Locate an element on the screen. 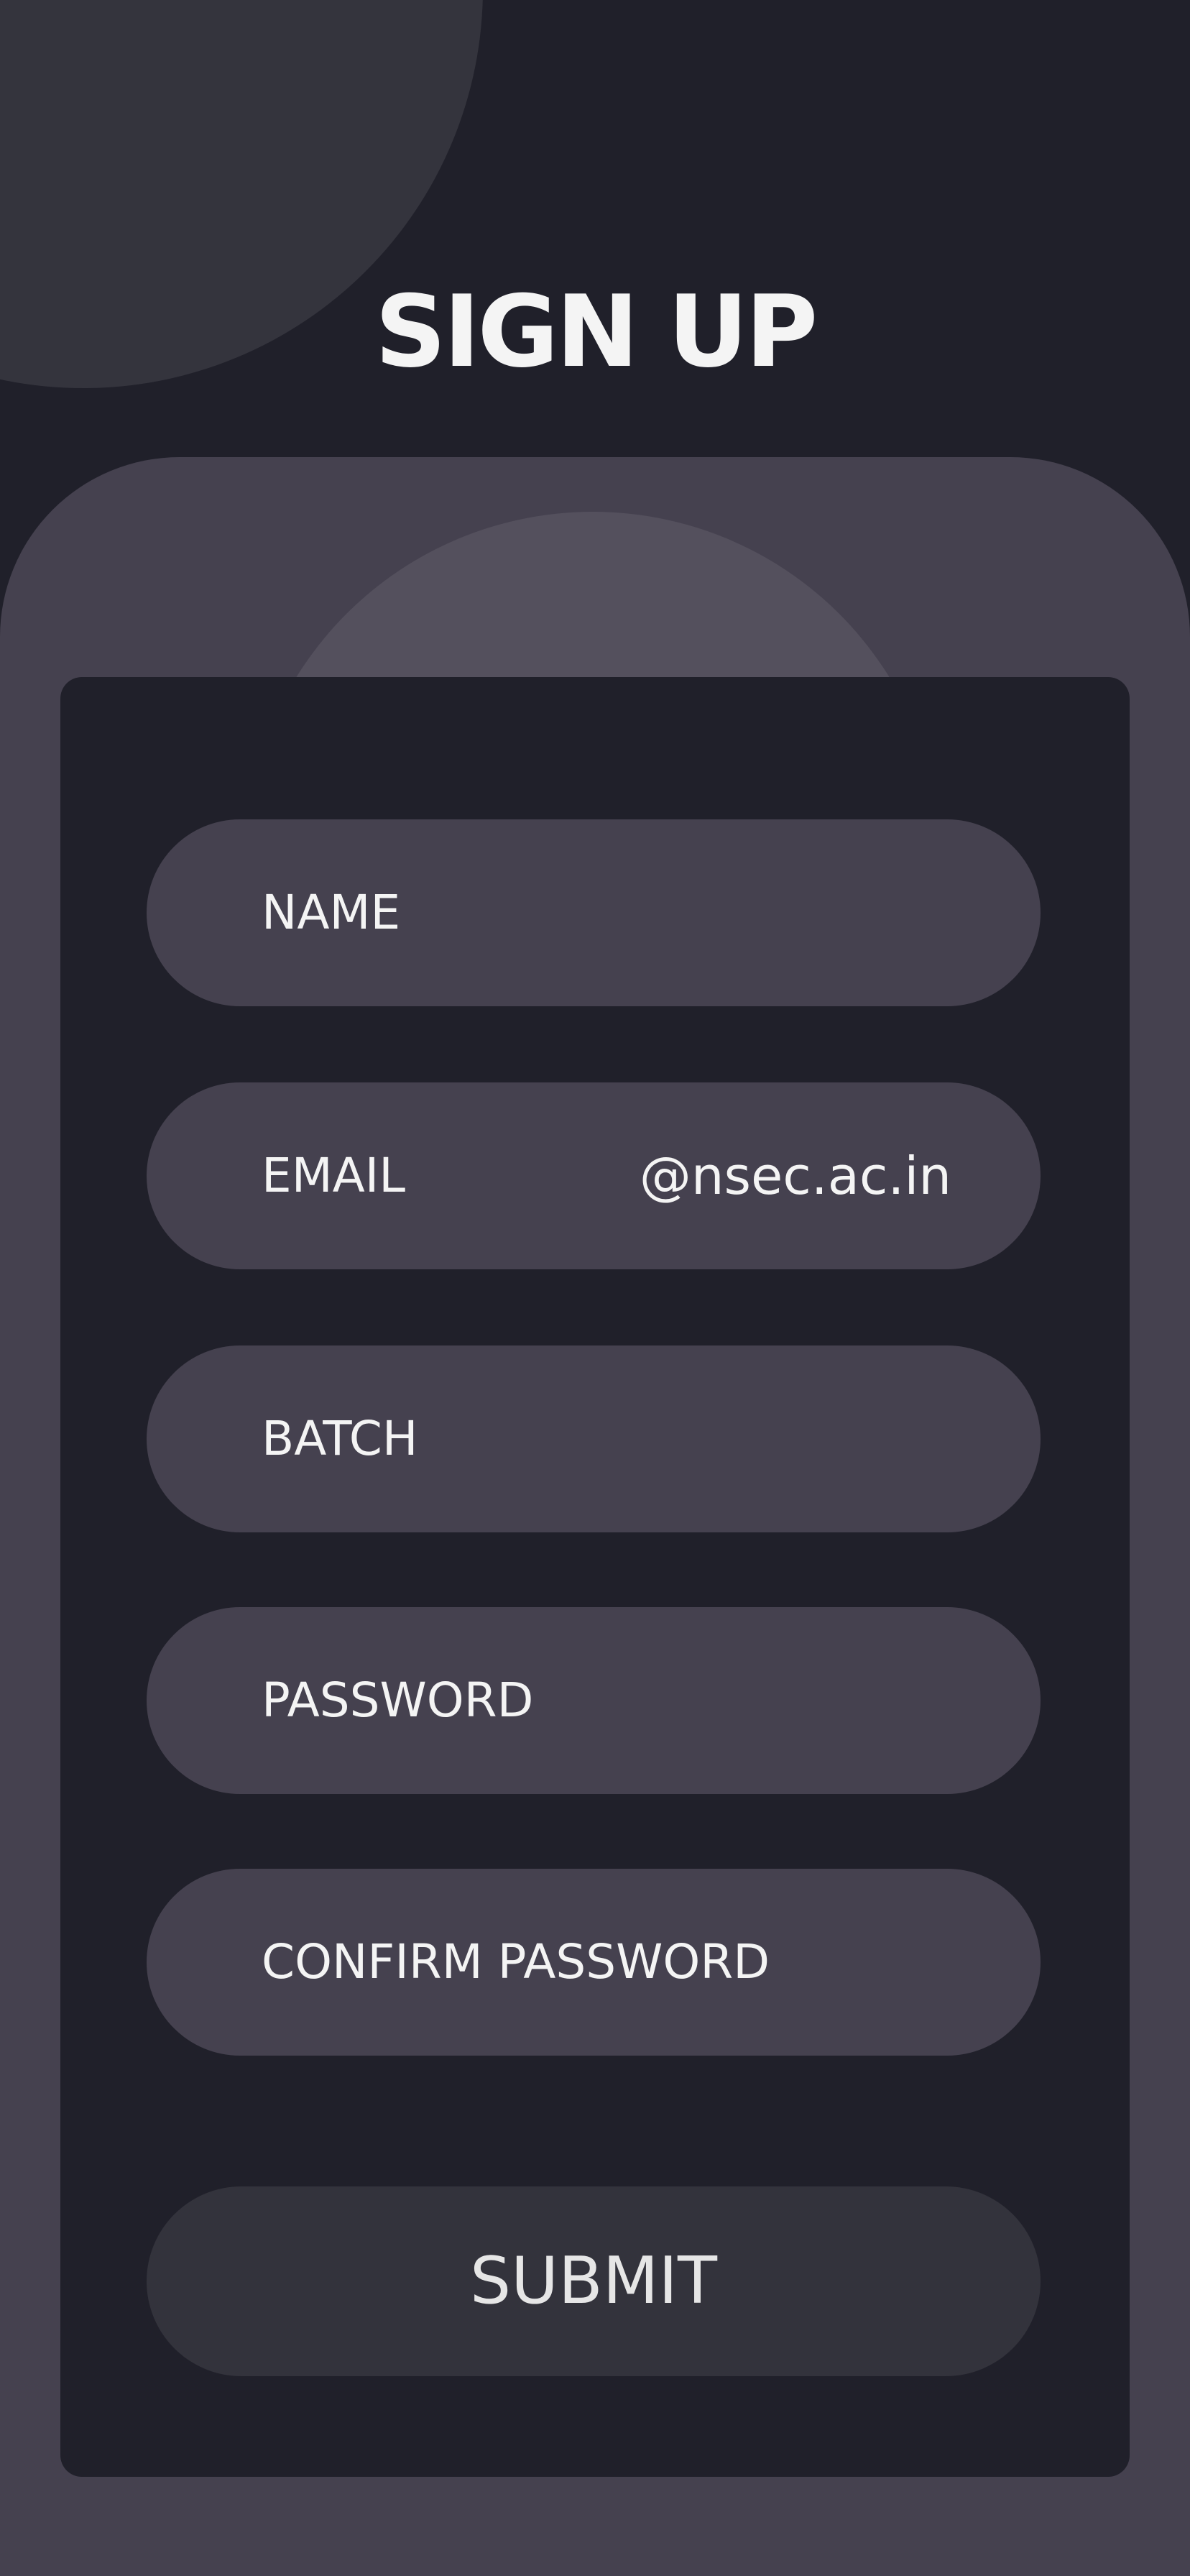 Image resolution: width=1190 pixels, height=2576 pixels. password-field: PASSWORD is located at coordinates (594, 1700).